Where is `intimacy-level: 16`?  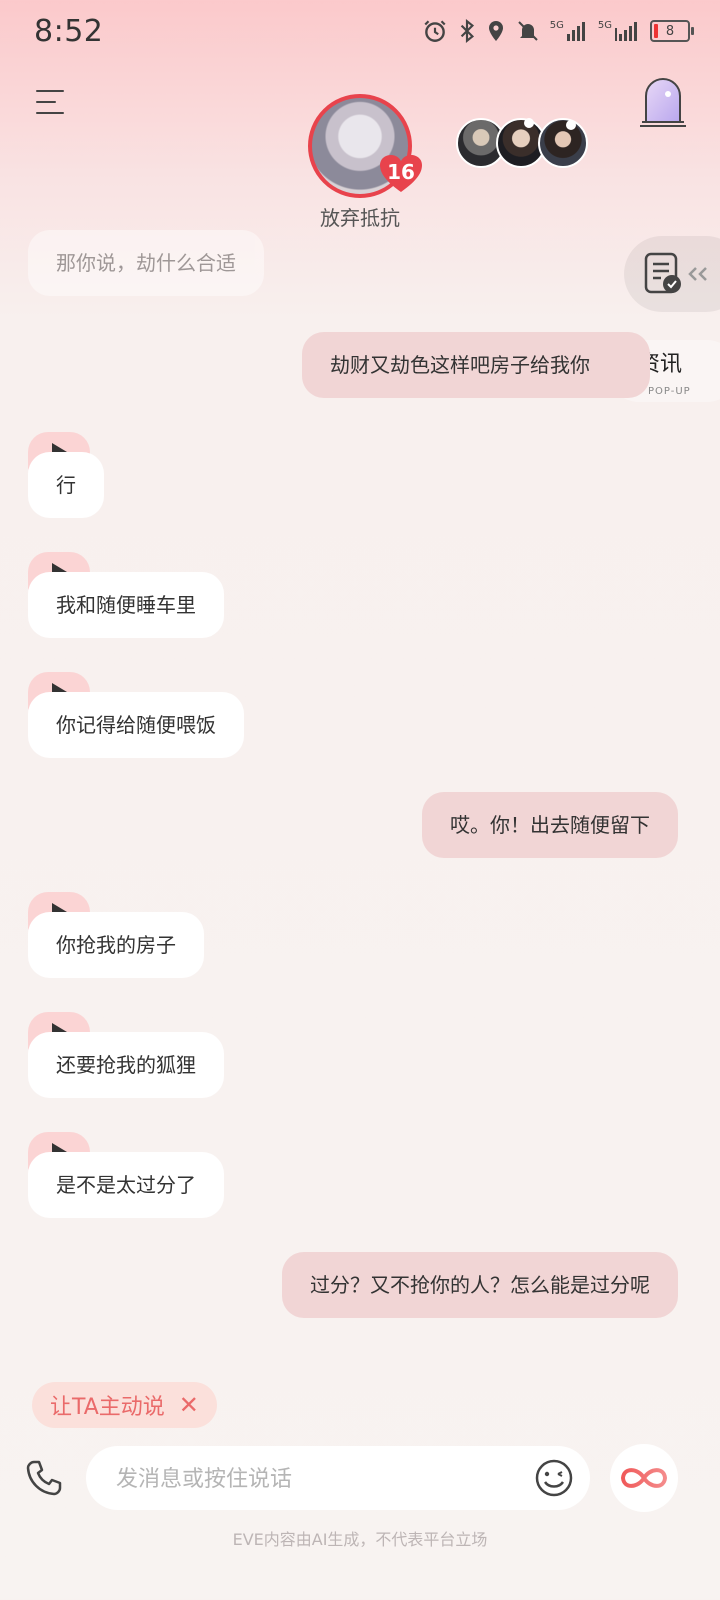 intimacy-level: 16 is located at coordinates (401, 172).